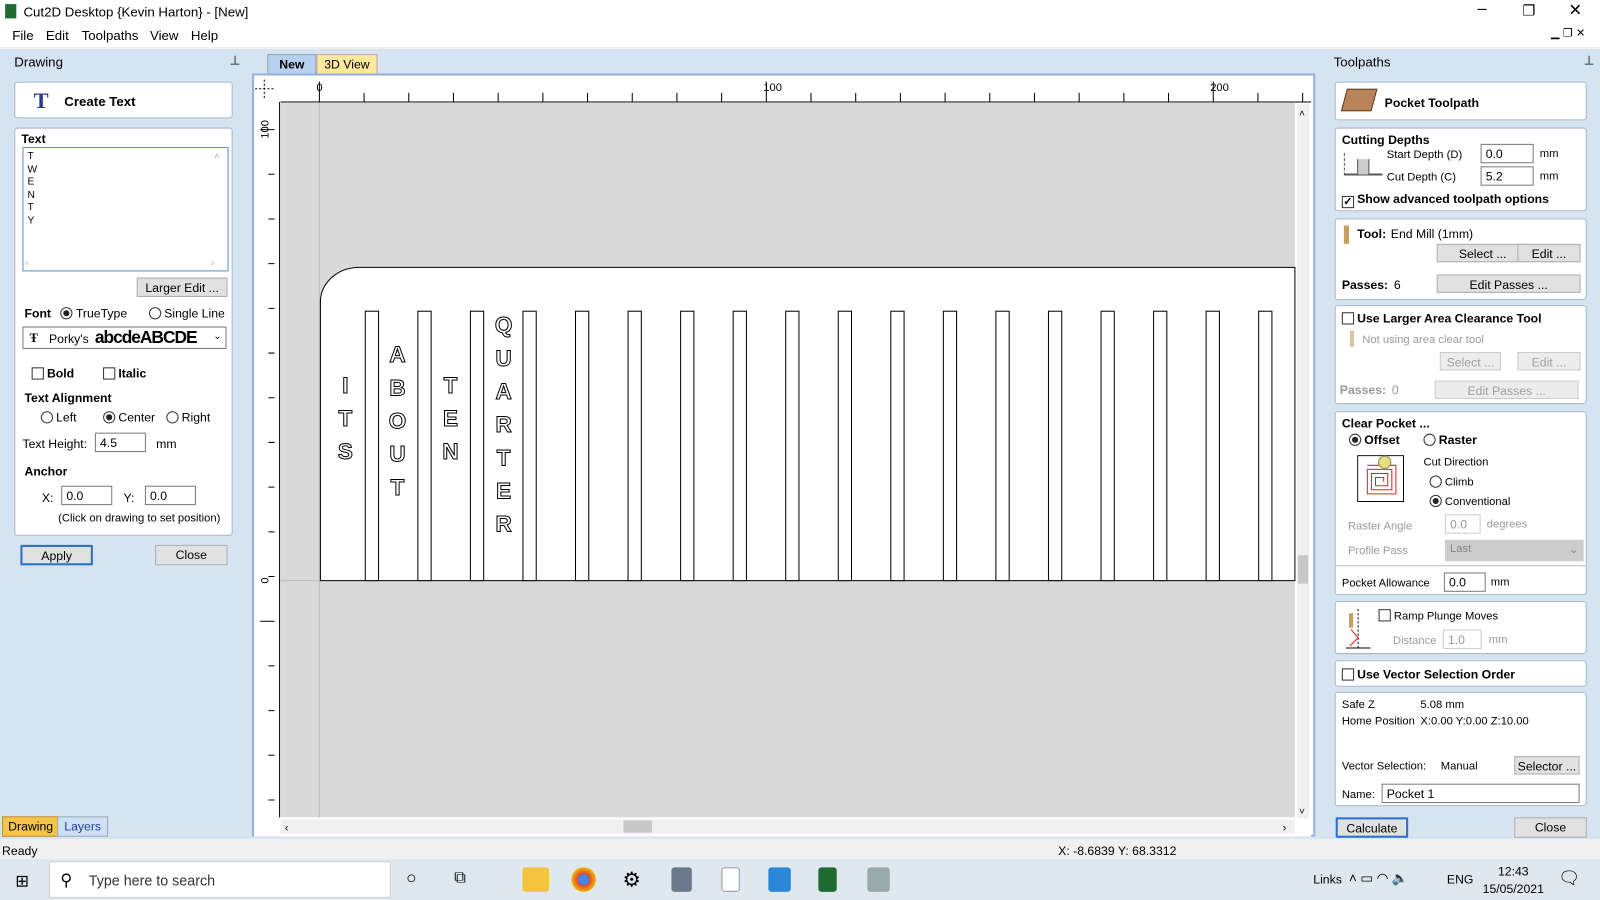 The image size is (1600, 900). I want to click on links-toolbar: Links, so click(1327, 879).